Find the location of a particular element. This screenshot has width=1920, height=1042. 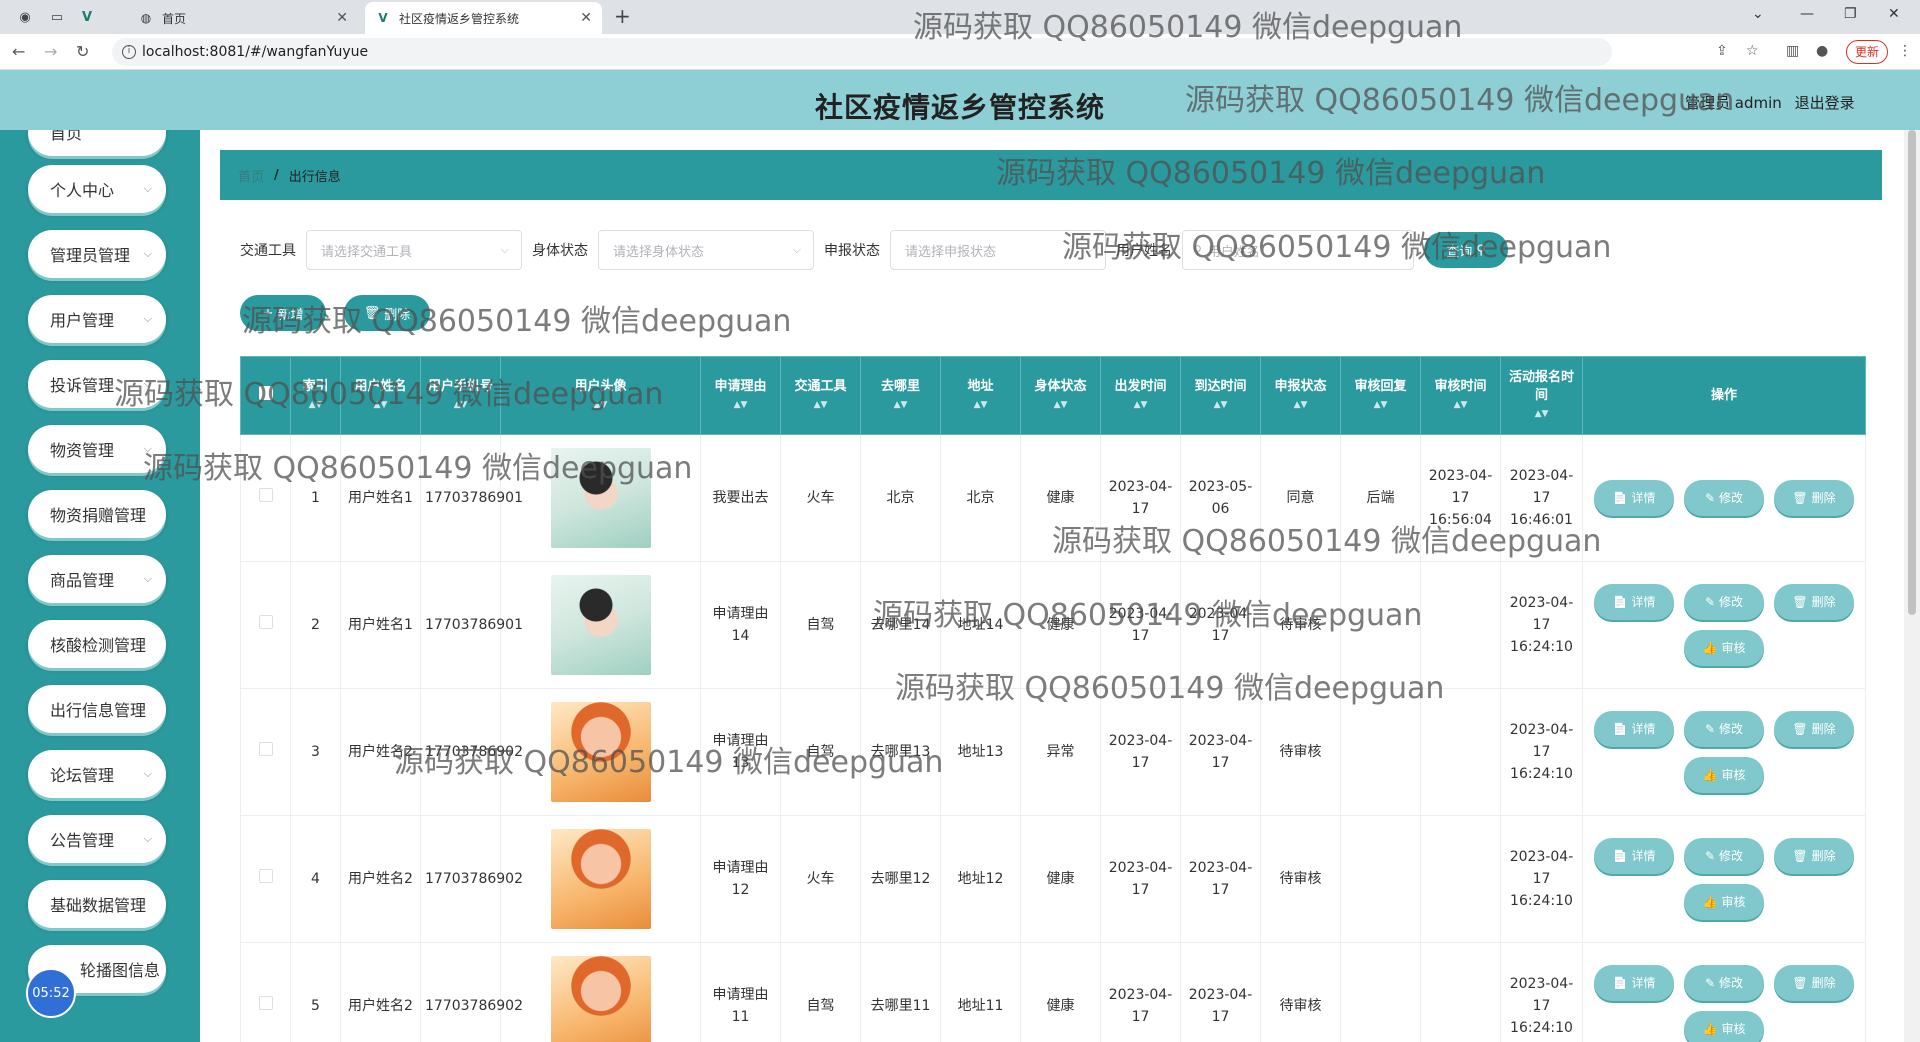

reload-icon: ↻ is located at coordinates (82, 51).